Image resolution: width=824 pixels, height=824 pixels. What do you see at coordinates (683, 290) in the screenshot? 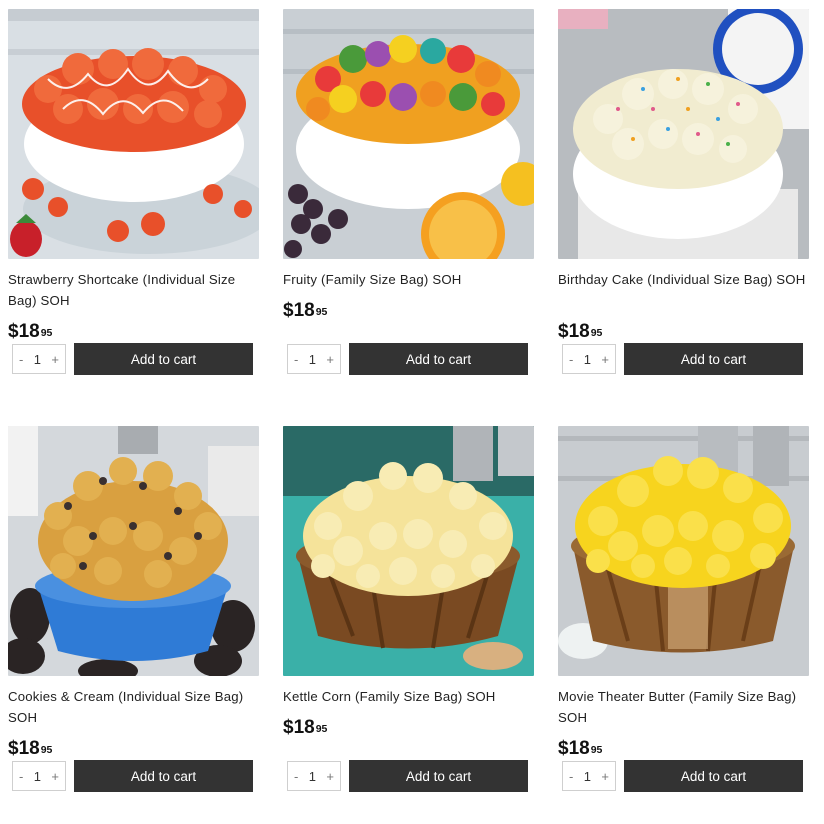
I see `product-title: Birthday Cake (Individual Size Bag) SOH` at bounding box center [683, 290].